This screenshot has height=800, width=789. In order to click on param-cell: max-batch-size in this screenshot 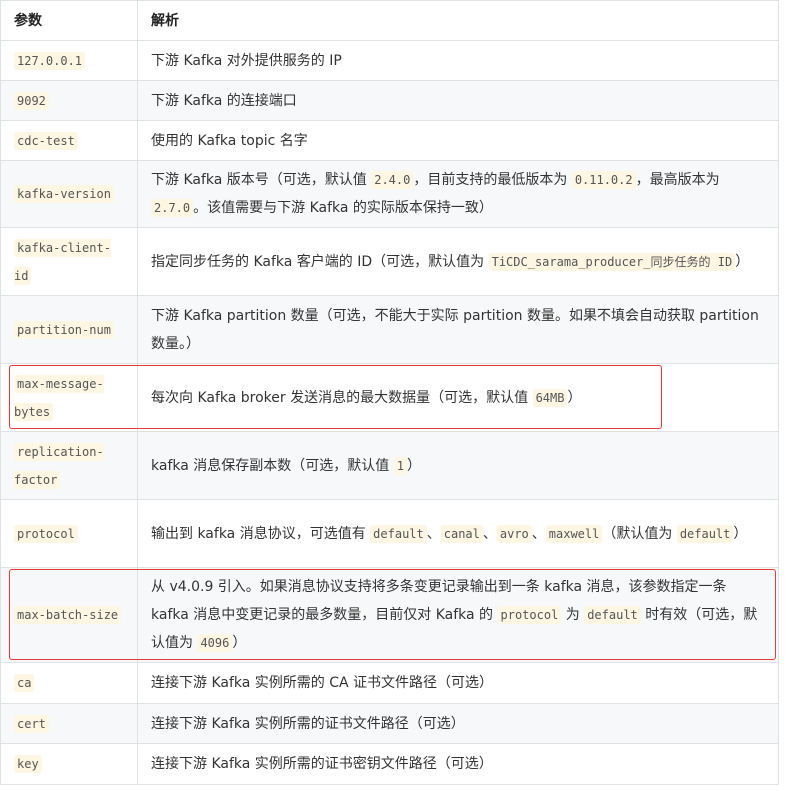, I will do `click(69, 615)`.